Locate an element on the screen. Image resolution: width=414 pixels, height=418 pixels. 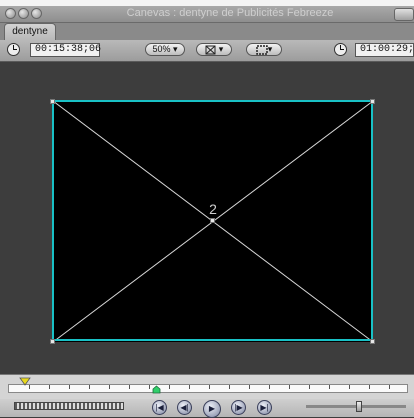
next-edit-button: |▶ is located at coordinates (238, 407).